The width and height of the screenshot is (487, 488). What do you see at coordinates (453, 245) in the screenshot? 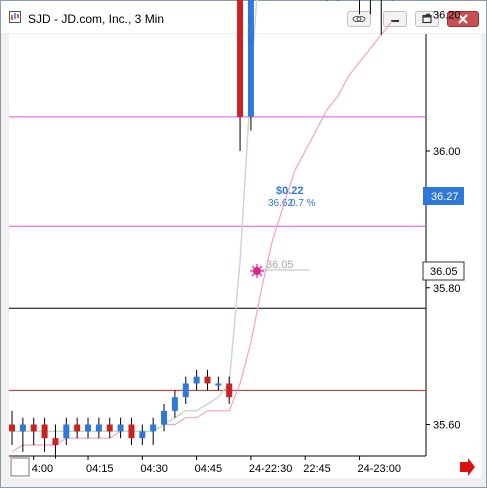
I see `price-axis` at bounding box center [453, 245].